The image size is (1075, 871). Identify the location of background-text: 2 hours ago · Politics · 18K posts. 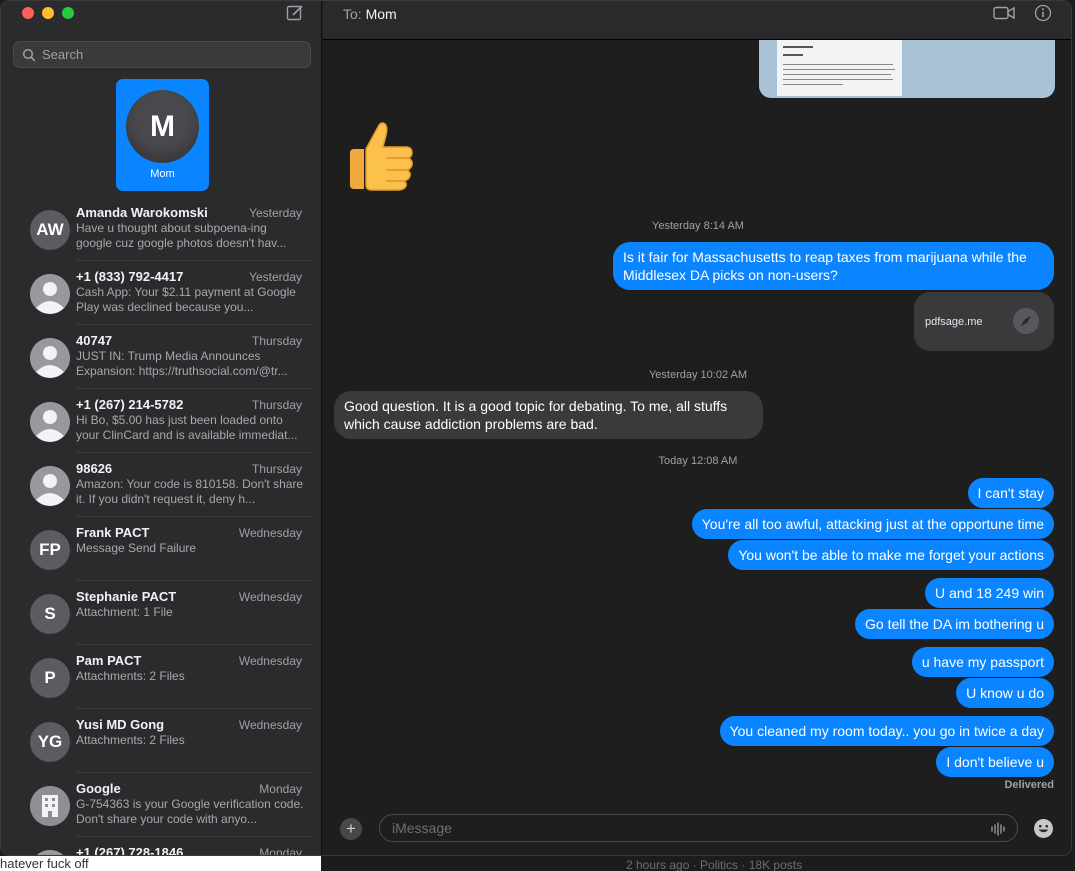
(714, 864).